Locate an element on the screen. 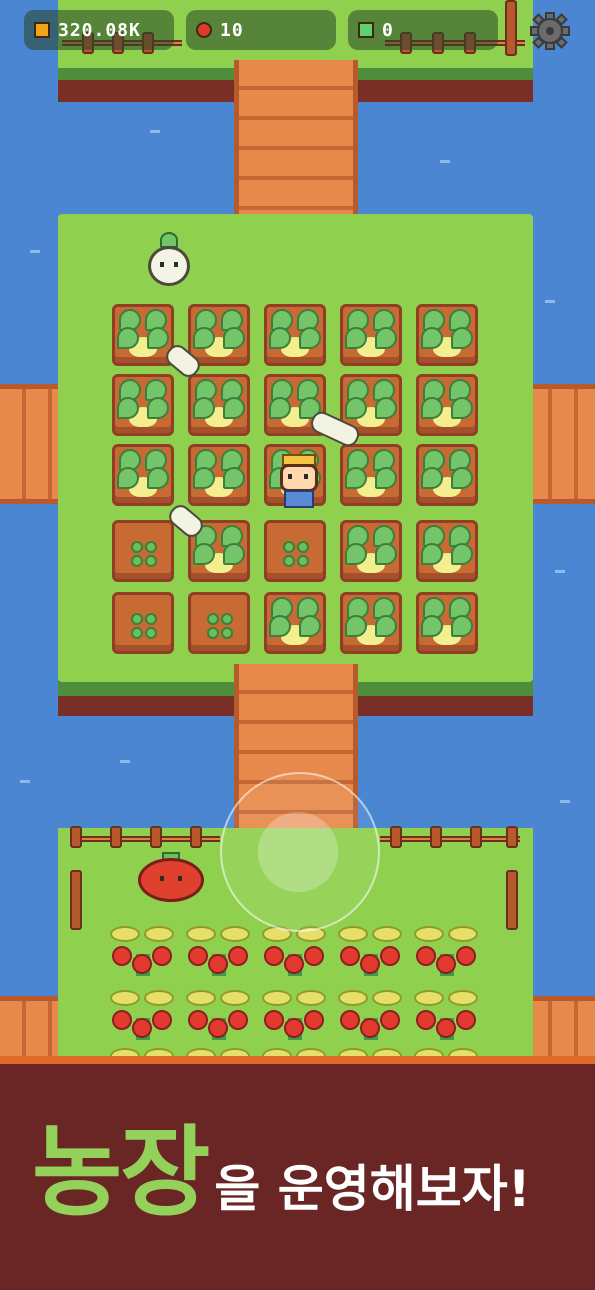 Image resolution: width=595 pixels, height=1290 pixels. gem-counter: 0 is located at coordinates (423, 30).